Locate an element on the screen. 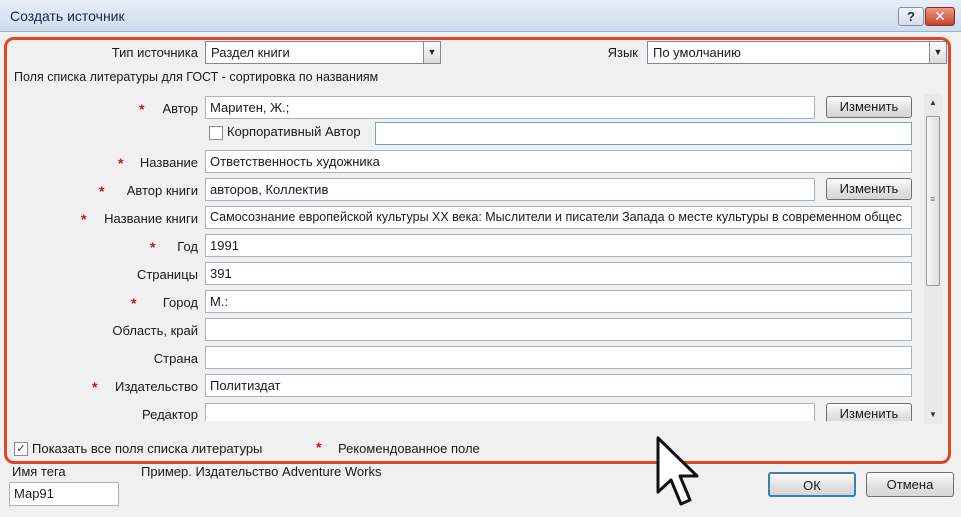 Image resolution: width=961 pixels, height=517 pixels. help-button: ? is located at coordinates (911, 16).